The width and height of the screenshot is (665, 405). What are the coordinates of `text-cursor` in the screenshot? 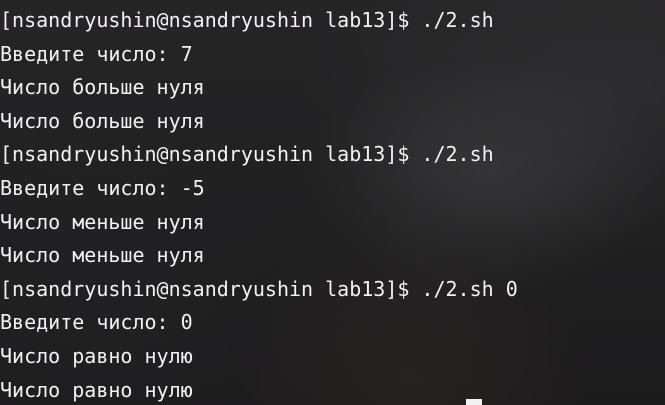 It's located at (474, 402).